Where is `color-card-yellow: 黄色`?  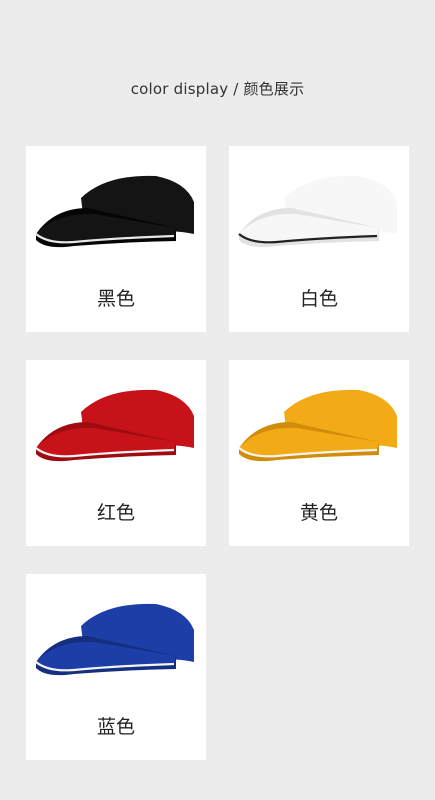 color-card-yellow: 黄色 is located at coordinates (319, 453).